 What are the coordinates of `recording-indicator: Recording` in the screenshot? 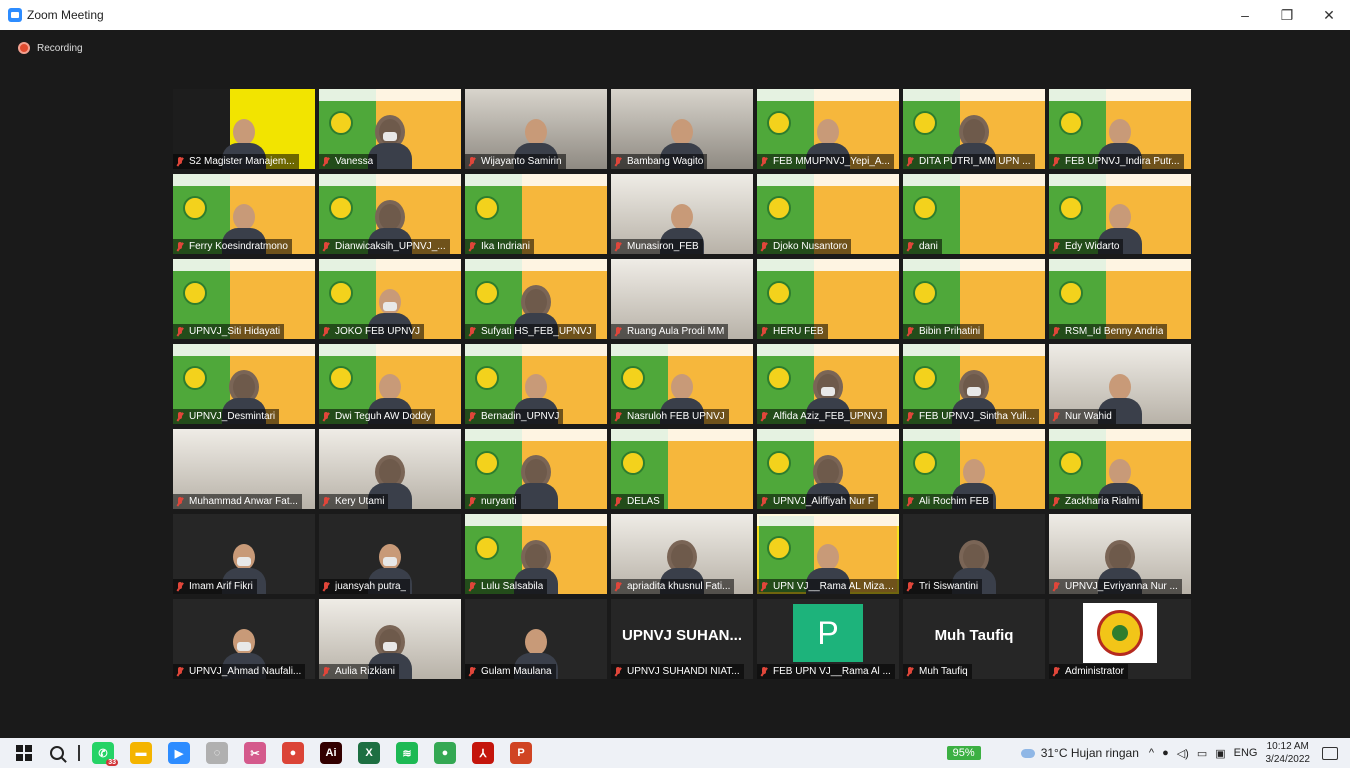 It's located at (50, 48).